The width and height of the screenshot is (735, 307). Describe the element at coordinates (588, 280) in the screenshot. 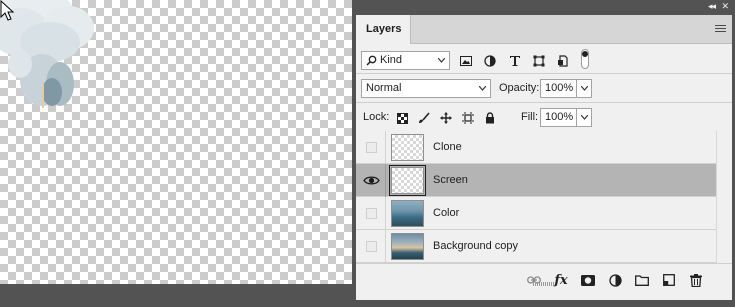

I see `add-mask-icon` at that location.